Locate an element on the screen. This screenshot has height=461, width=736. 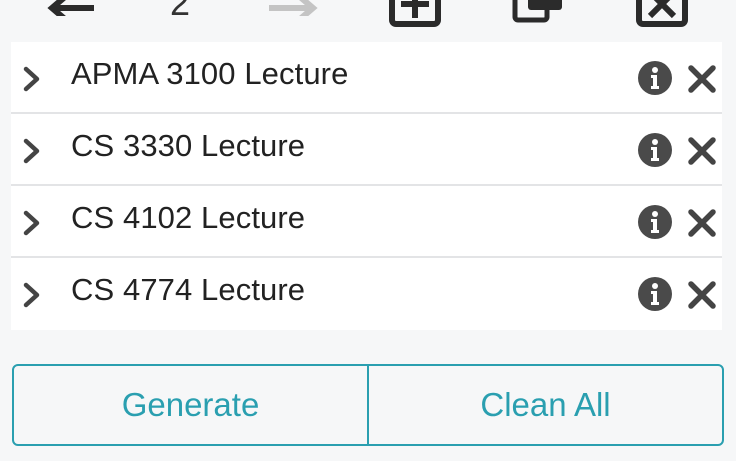
add-schedule-icon is located at coordinates (416, 14).